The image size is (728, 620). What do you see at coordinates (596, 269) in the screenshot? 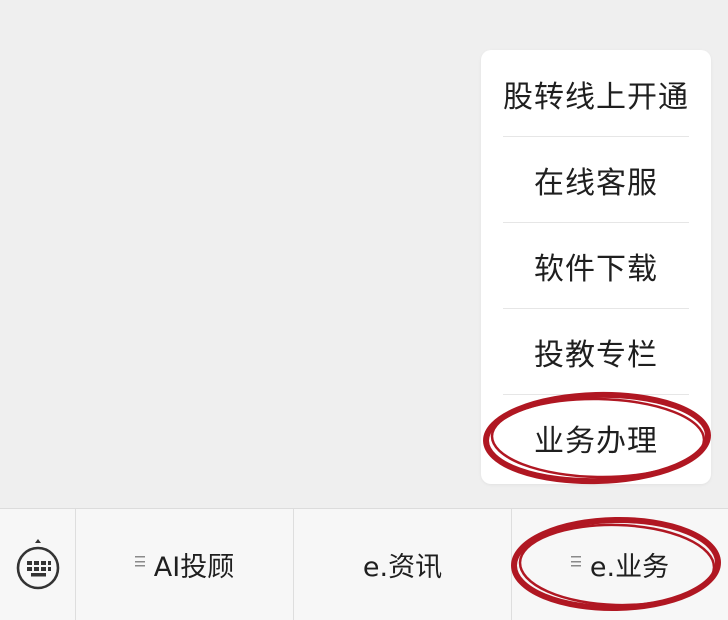
I see `submenu-item-label: 软件下载` at bounding box center [596, 269].